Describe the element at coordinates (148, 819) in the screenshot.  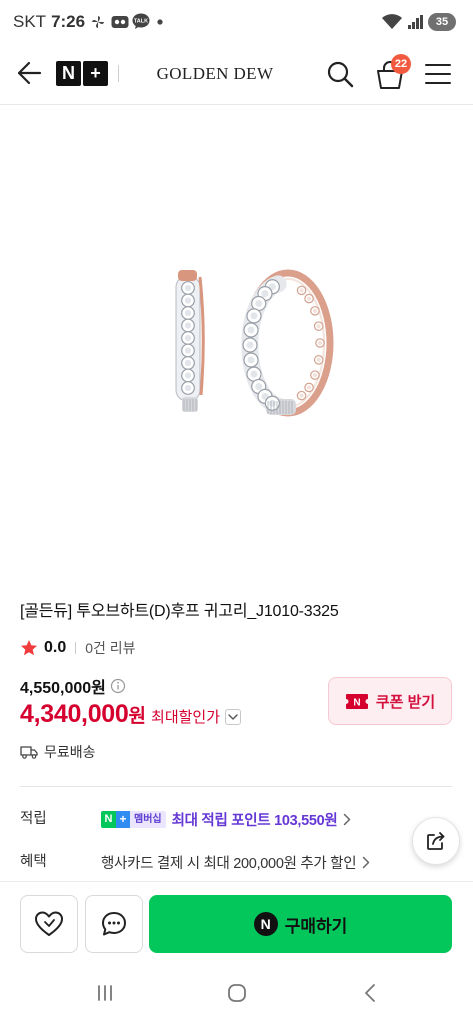
I see `badge-membership-text: 멤버십` at that location.